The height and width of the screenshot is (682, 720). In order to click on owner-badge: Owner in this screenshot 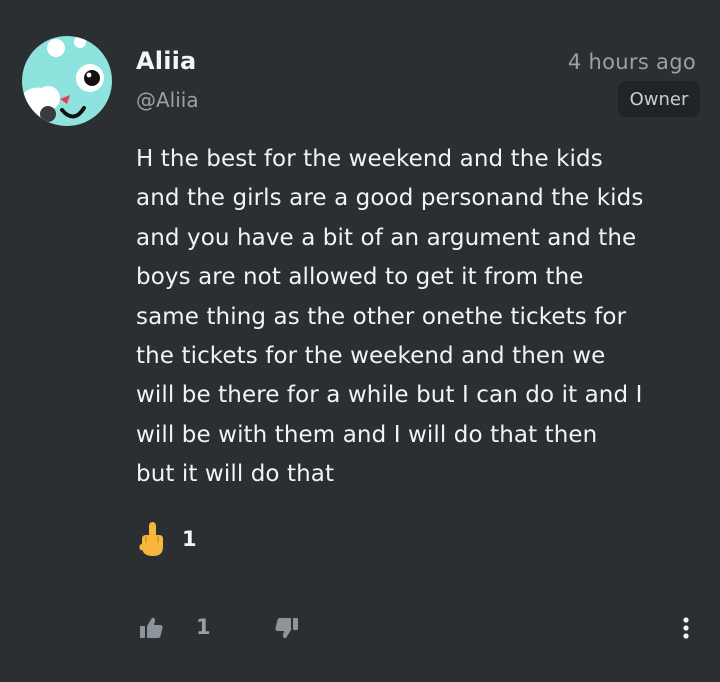, I will do `click(659, 99)`.